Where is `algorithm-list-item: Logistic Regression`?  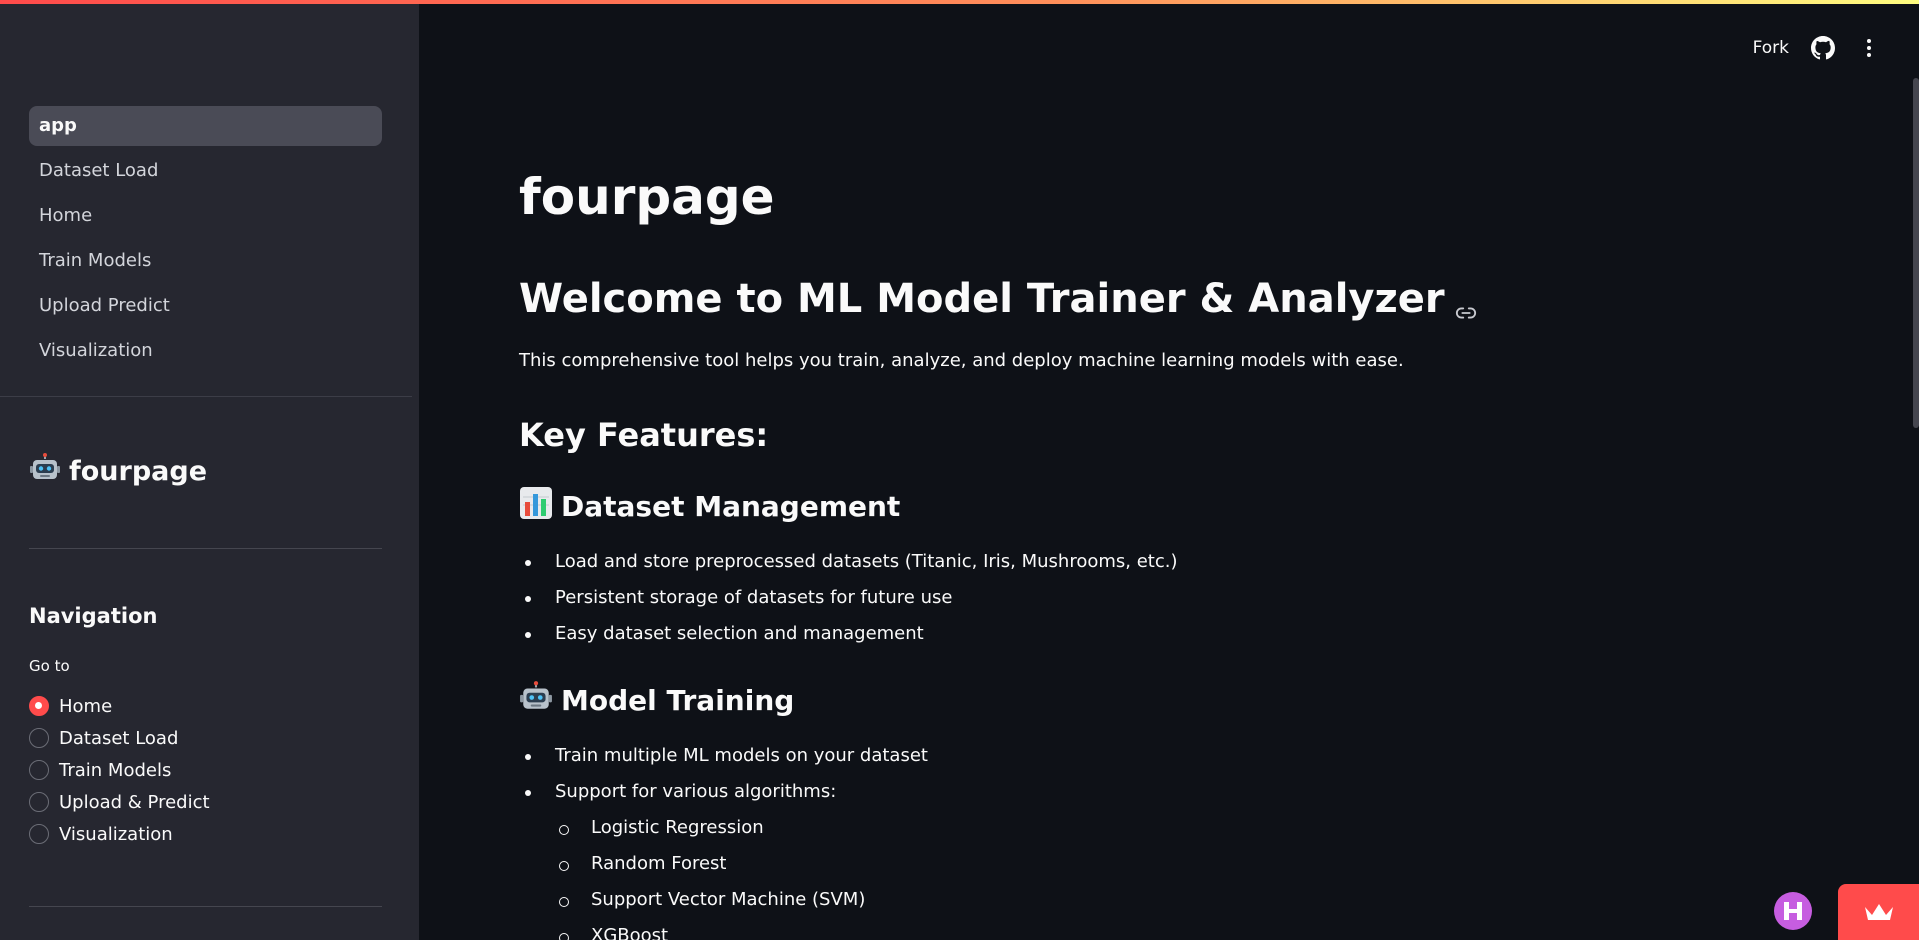
algorithm-list-item: Logistic Regression is located at coordinates (723, 828).